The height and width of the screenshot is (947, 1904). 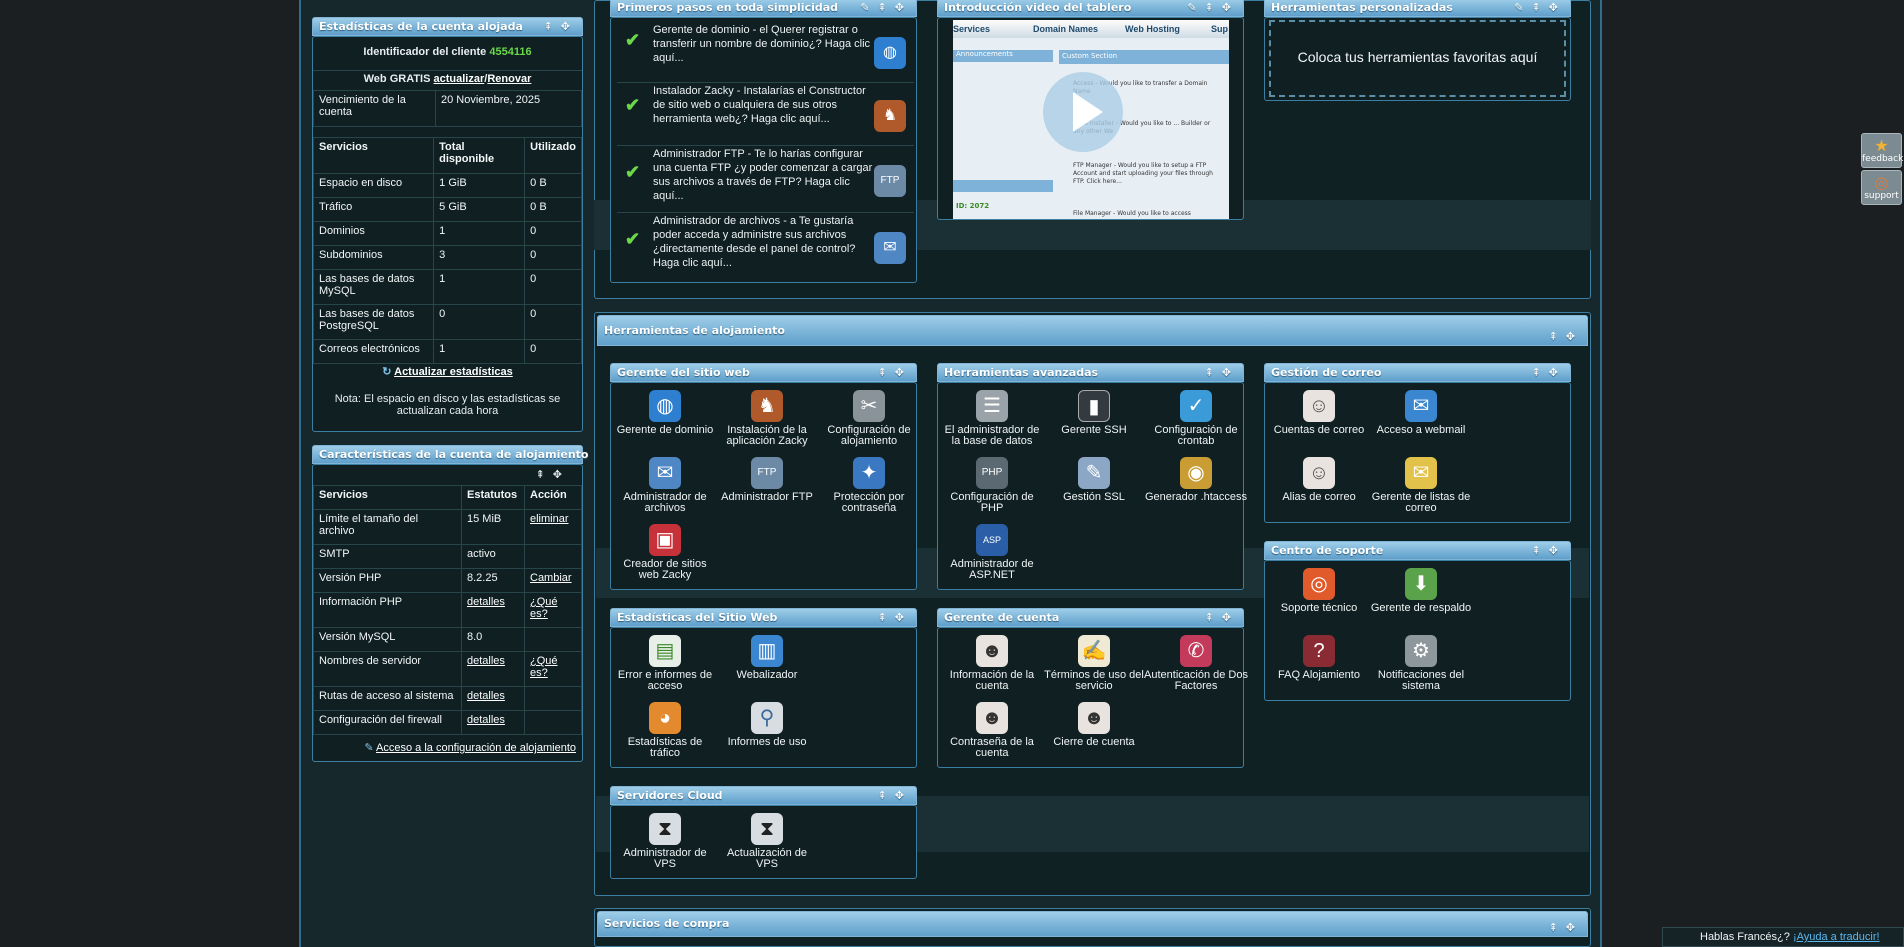 I want to click on purchase-header: Servicios de compra ⇞✥, so click(x=1092, y=924).